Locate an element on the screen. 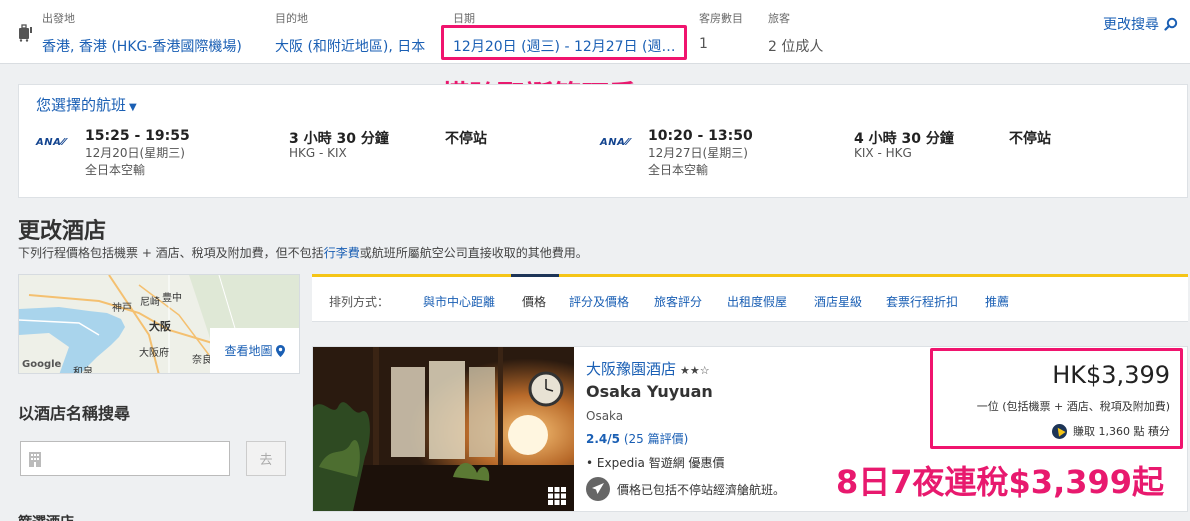 Image resolution: width=1190 pixels, height=521 pixels. selected-flights-title: 您選擇的航班 is located at coordinates (81, 105).